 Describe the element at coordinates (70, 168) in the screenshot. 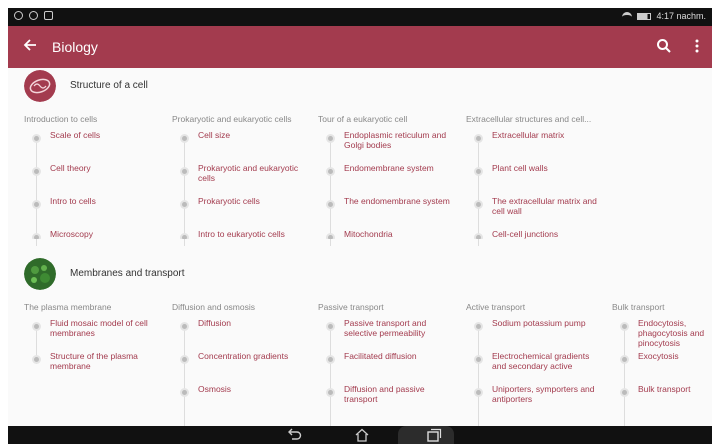

I see `item-label: Cell theory` at that location.